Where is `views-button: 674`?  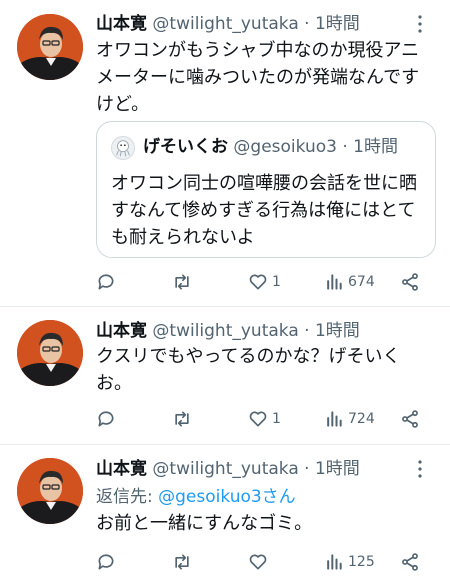
views-button: 674 is located at coordinates (349, 282).